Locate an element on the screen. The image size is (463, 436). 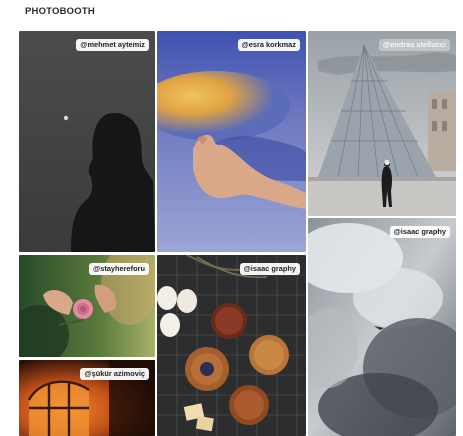
photo-credit: @endras stellucci is located at coordinates (414, 45).